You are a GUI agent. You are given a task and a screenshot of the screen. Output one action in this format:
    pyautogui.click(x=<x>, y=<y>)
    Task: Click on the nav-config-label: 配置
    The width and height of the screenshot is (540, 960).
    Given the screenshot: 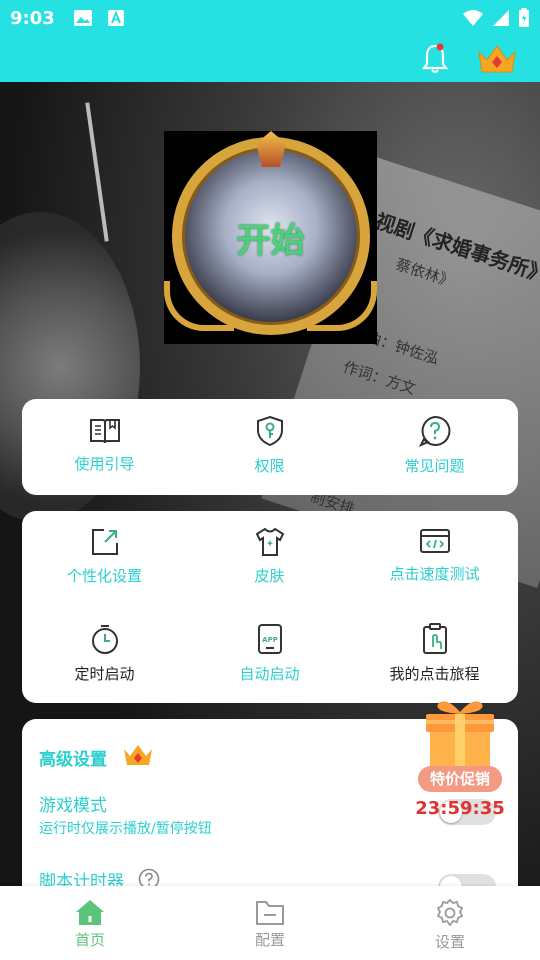 What is the action you would take?
    pyautogui.click(x=269, y=940)
    